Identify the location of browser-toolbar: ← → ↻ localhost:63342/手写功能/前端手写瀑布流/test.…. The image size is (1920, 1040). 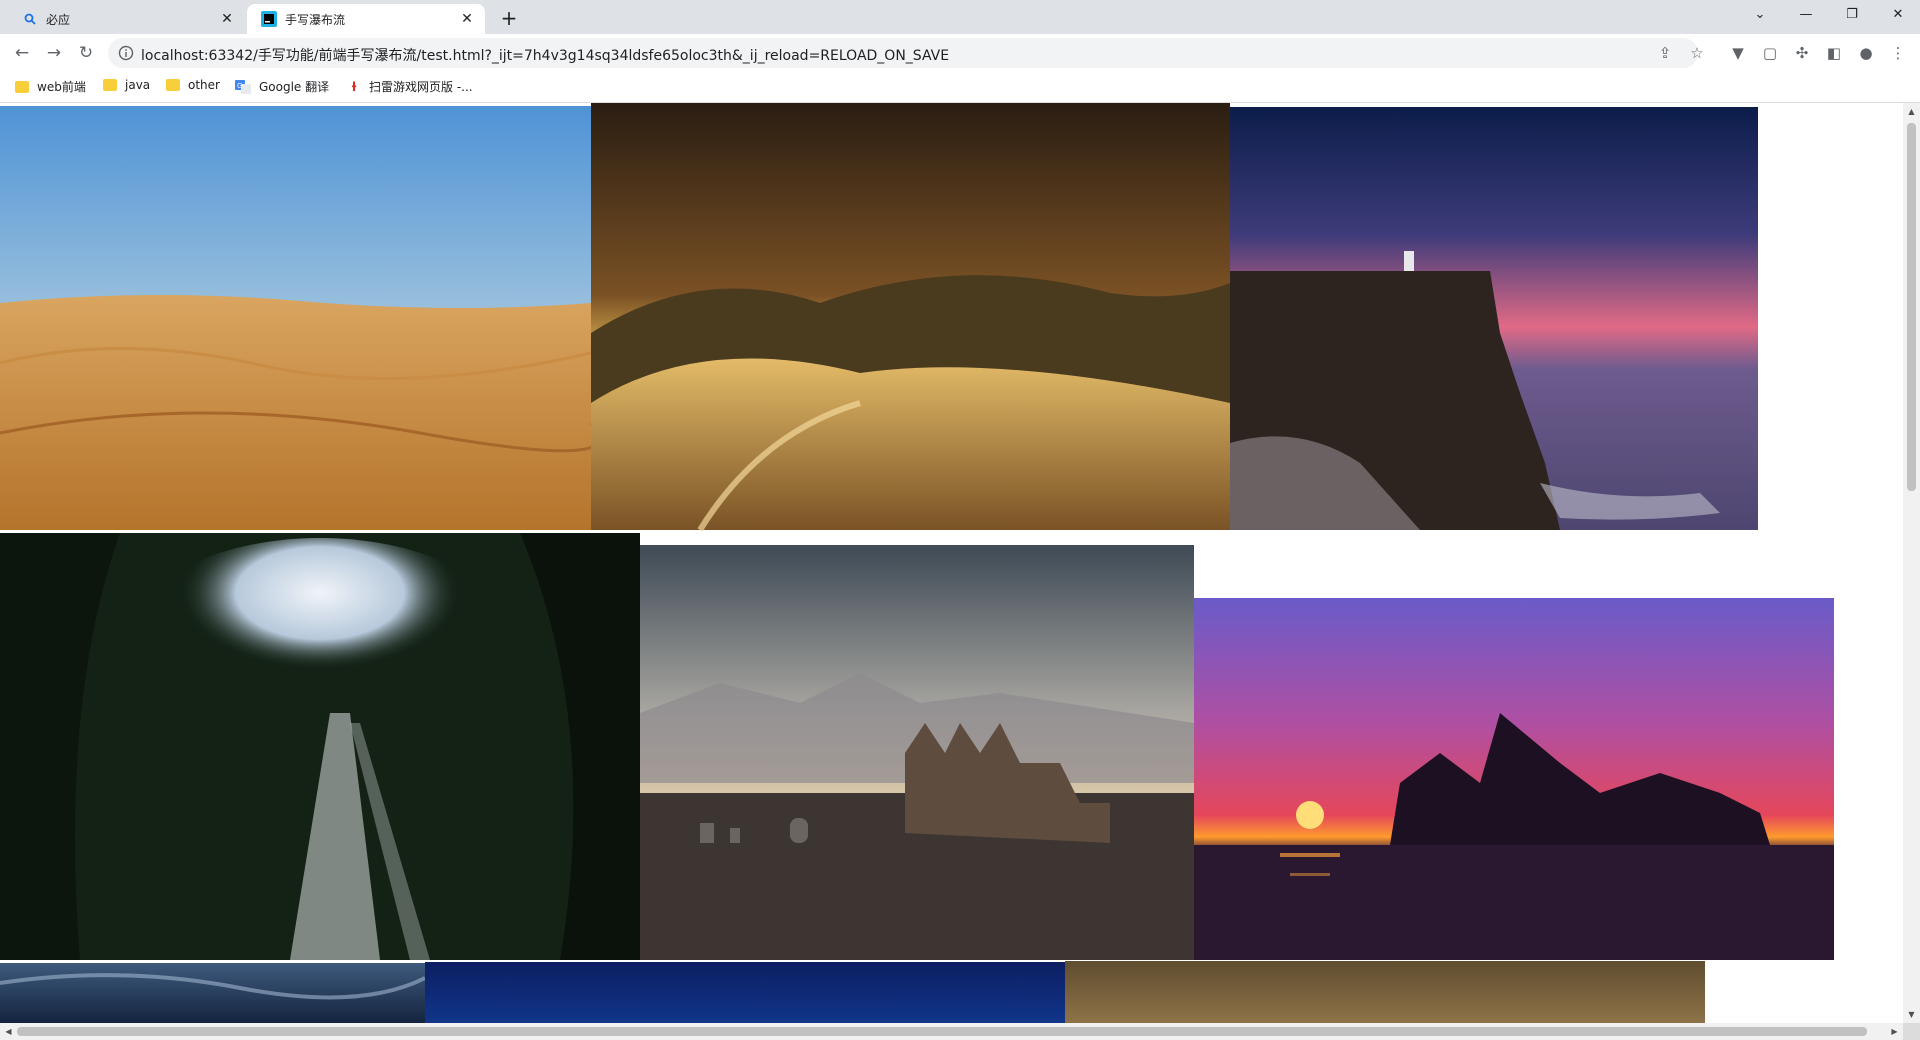
(960, 52).